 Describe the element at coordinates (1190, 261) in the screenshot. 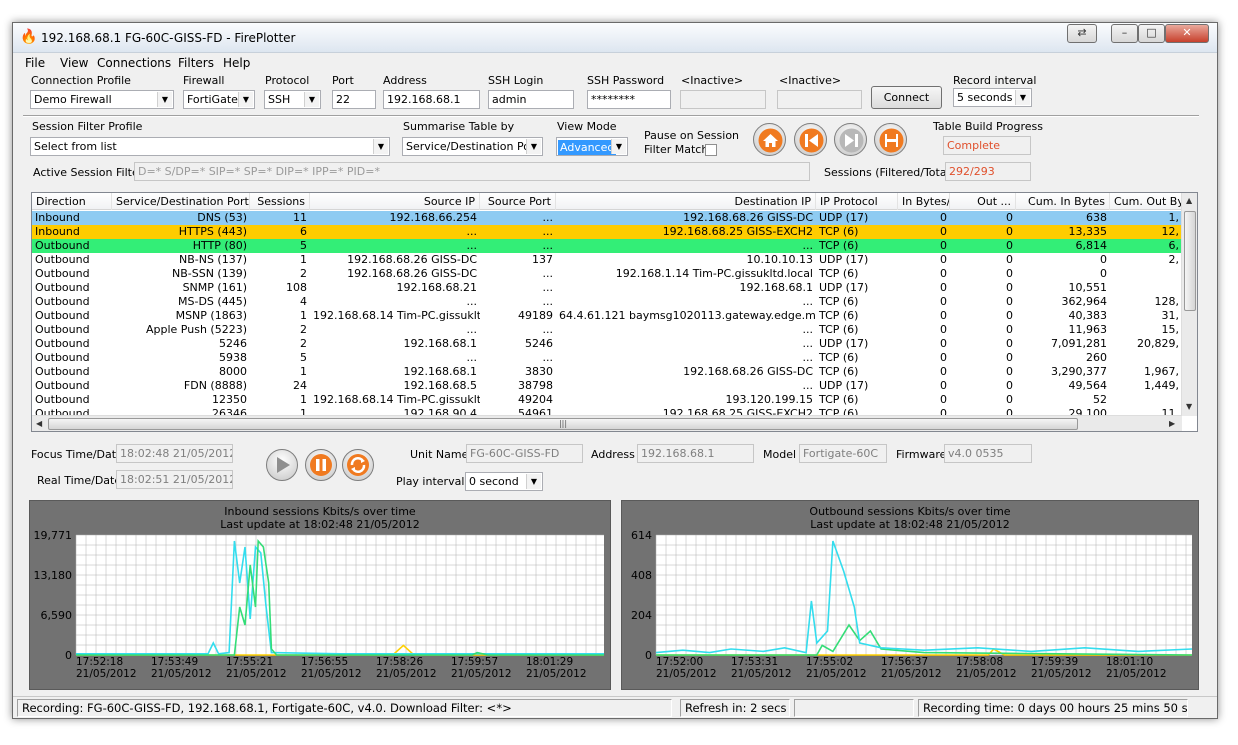

I see `scroll-thumb` at that location.